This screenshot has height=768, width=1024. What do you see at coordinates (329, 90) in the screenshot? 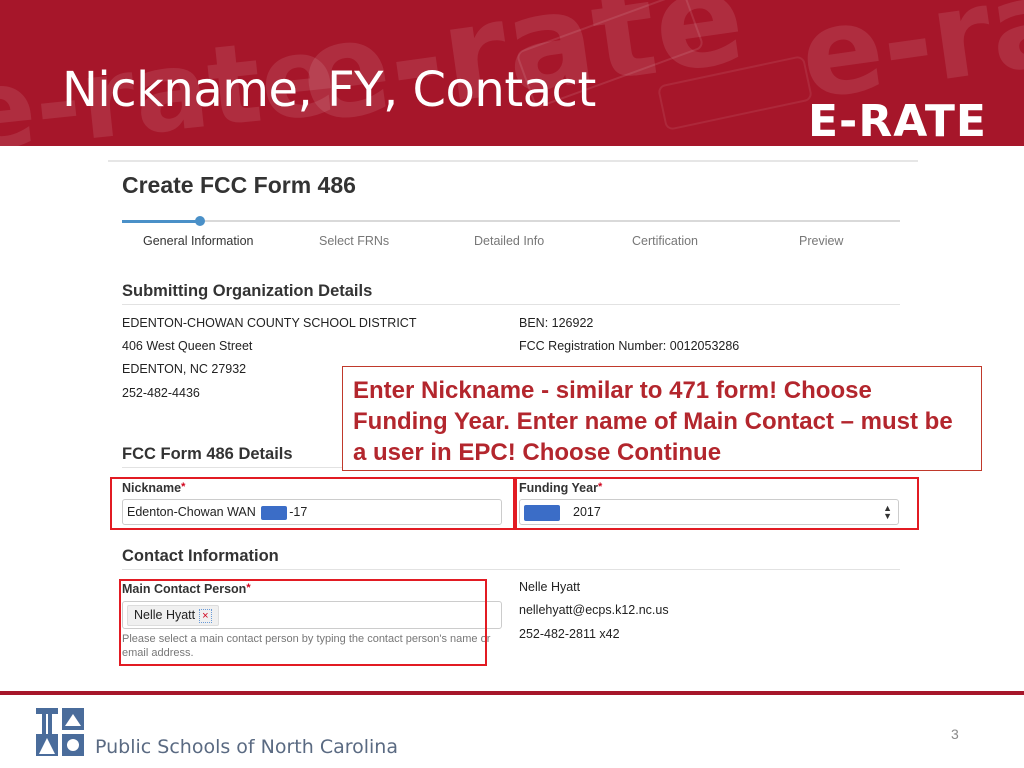
I see `slide-title: Nickname, FY, Contact` at bounding box center [329, 90].